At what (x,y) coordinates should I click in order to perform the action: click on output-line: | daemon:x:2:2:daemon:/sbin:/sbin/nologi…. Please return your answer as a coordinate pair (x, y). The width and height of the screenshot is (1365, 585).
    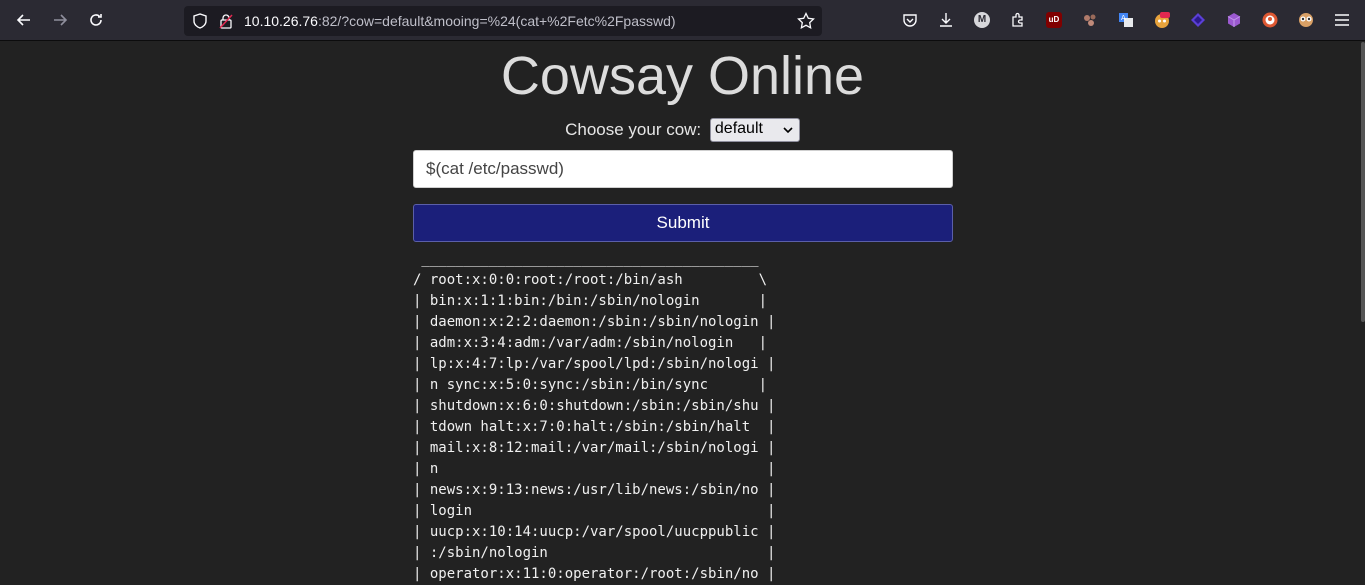
    Looking at the image, I should click on (594, 322).